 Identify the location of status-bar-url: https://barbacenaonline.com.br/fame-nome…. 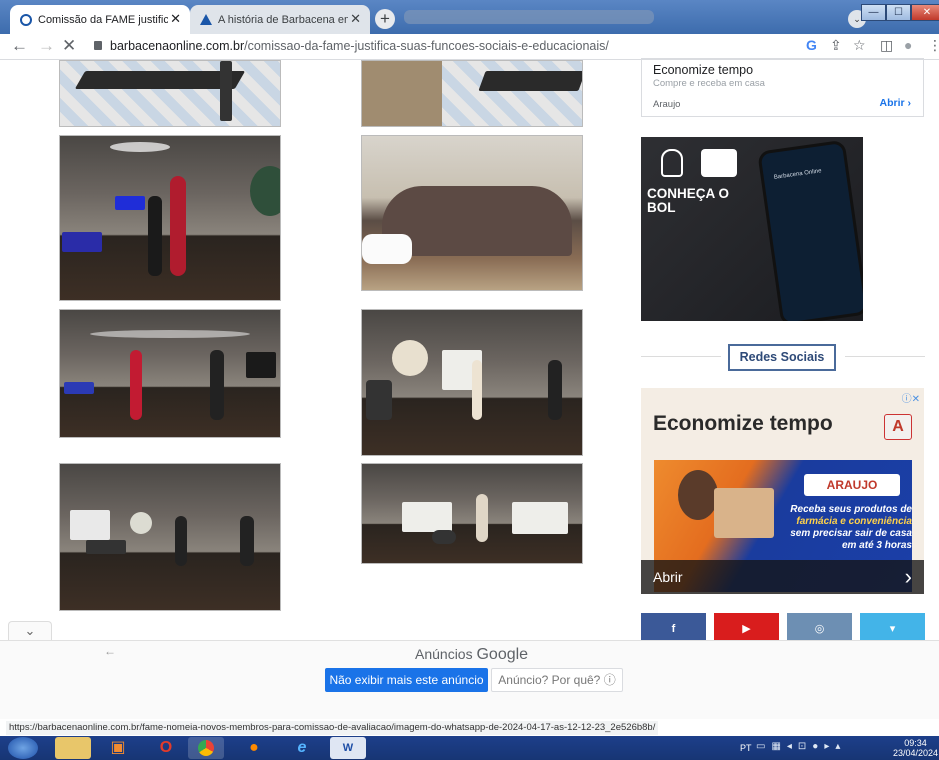
(332, 728).